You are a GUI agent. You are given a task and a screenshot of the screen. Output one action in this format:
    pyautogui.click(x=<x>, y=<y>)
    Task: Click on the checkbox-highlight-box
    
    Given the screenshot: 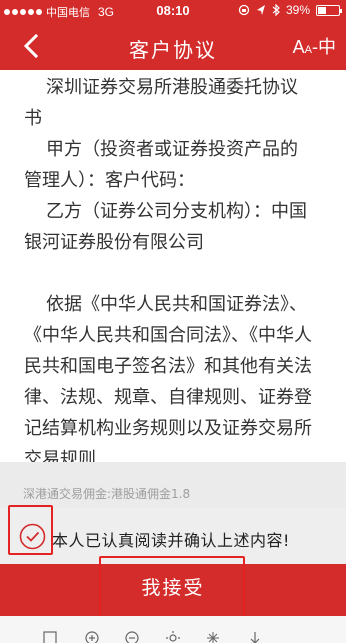 What is the action you would take?
    pyautogui.click(x=30, y=530)
    